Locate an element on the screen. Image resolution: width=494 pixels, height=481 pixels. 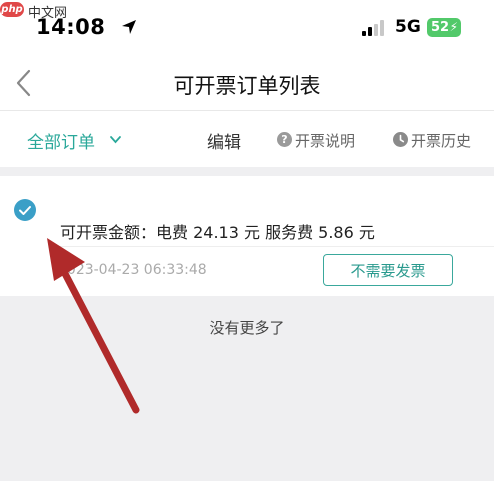
edit-button: 编辑 is located at coordinates (224, 140).